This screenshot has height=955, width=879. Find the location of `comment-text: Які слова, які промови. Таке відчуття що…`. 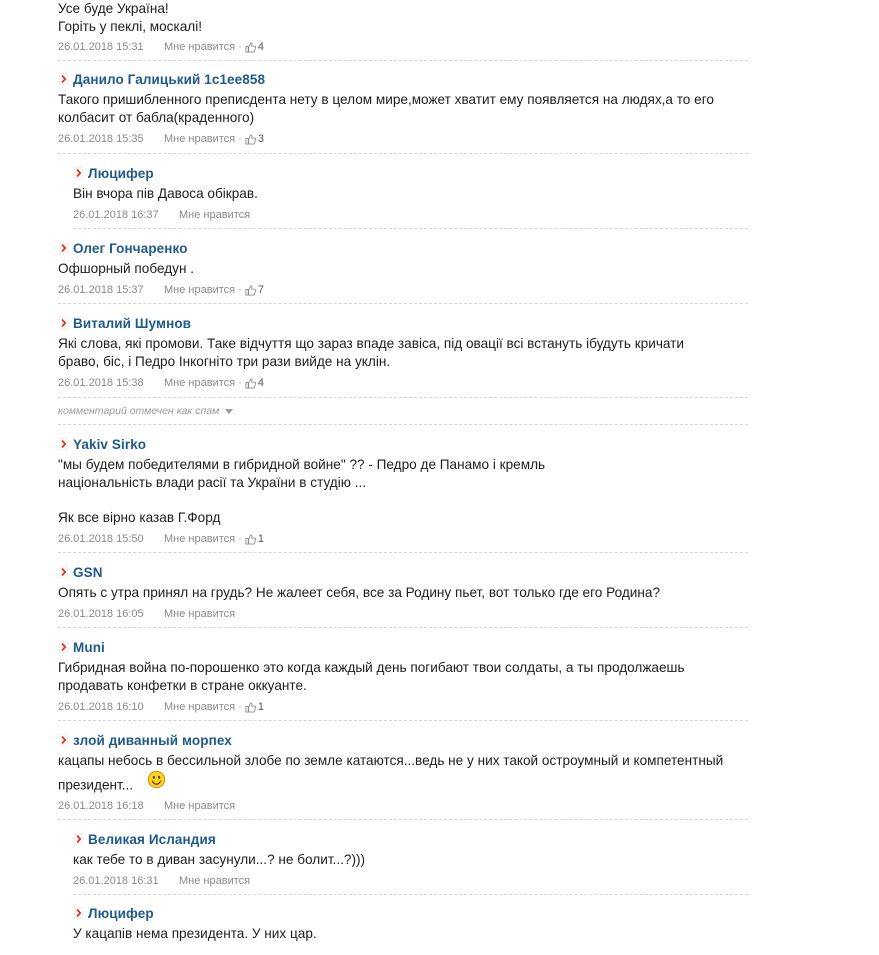

comment-text: Які слова, які промови. Таке відчуття що… is located at coordinates (403, 353).